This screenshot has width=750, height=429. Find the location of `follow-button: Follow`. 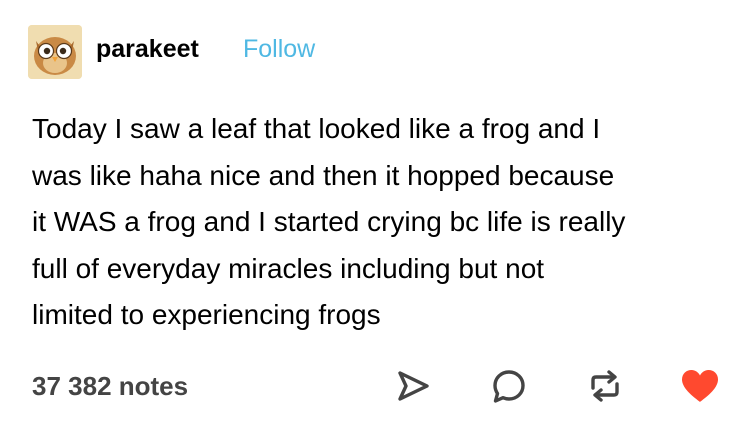

follow-button: Follow is located at coordinates (279, 49).